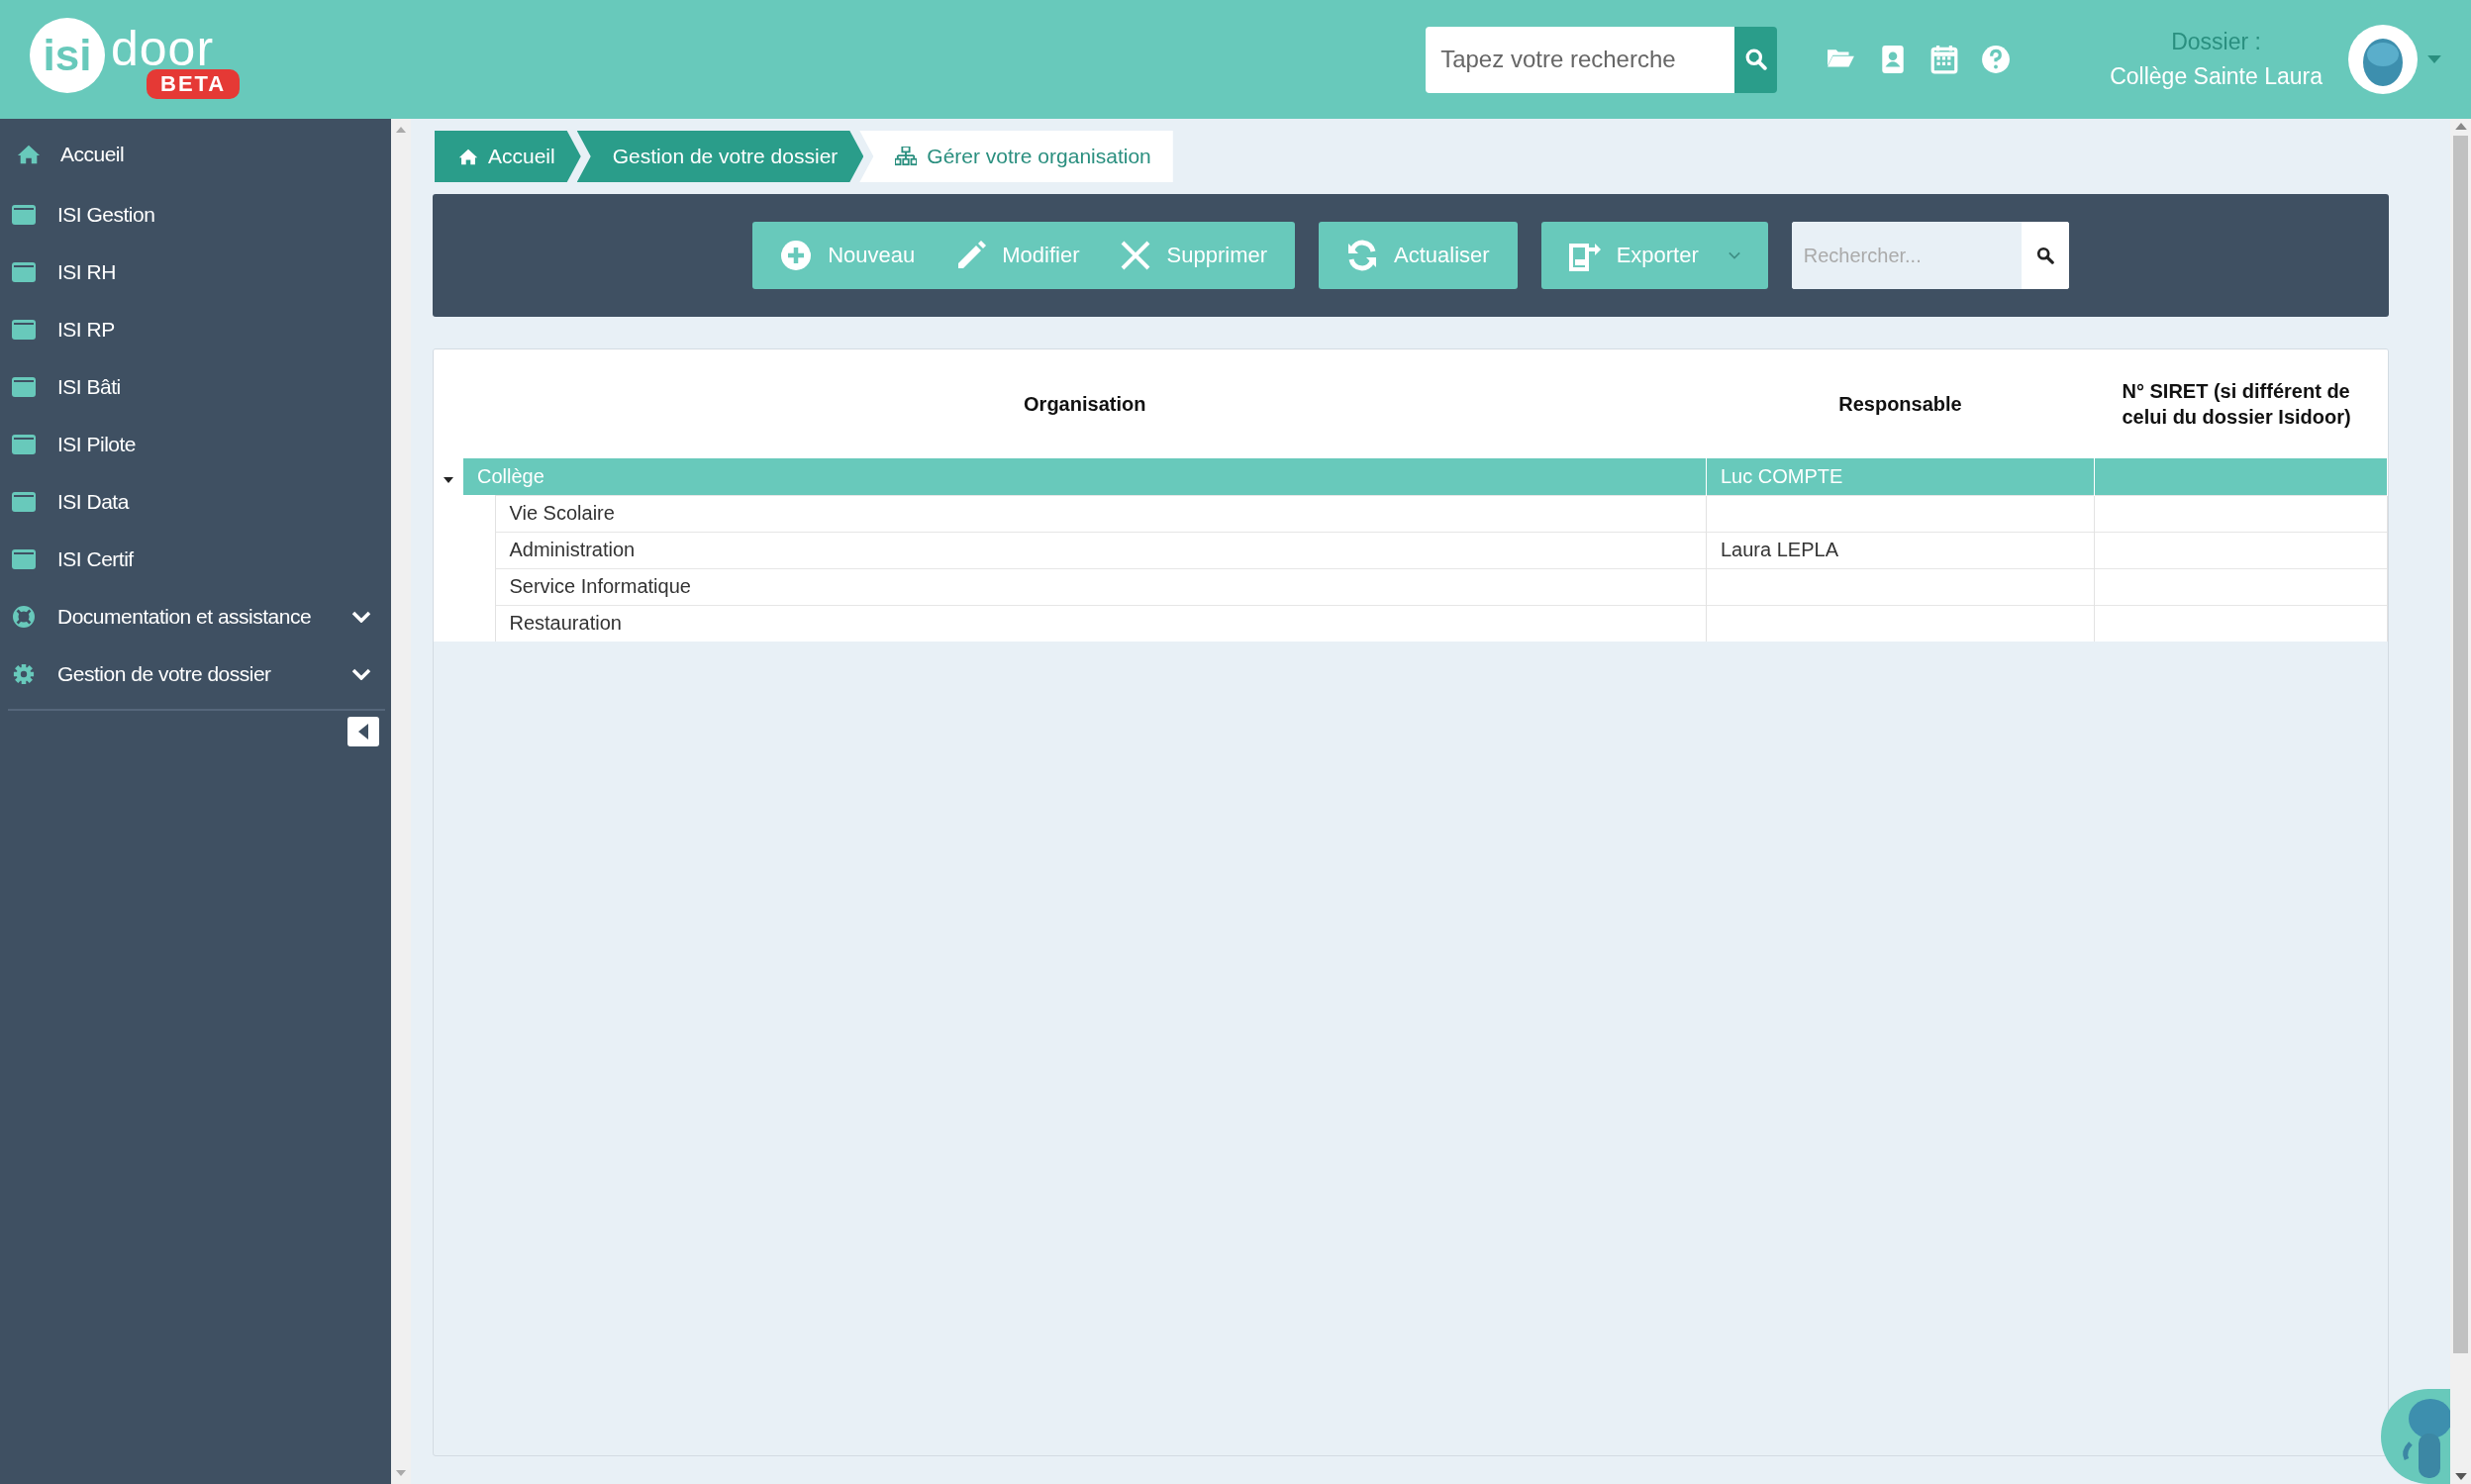 Image resolution: width=2471 pixels, height=1484 pixels. What do you see at coordinates (141, 59) in the screenshot?
I see `logo: isi door BETA` at bounding box center [141, 59].